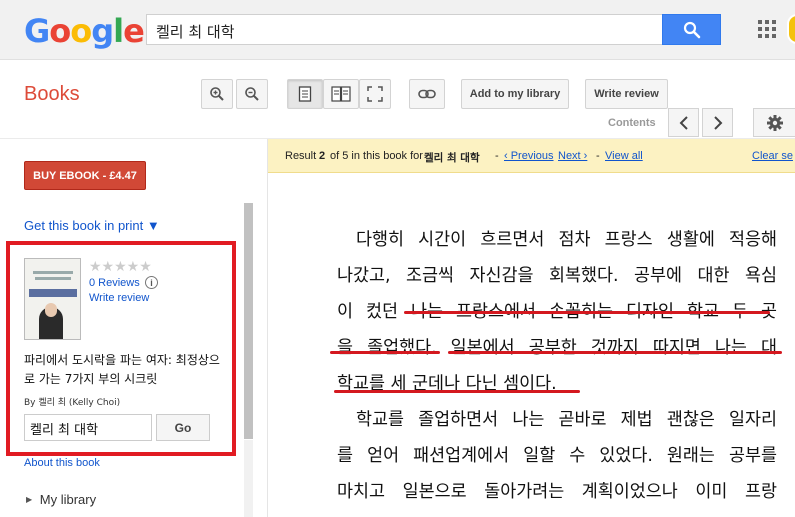  What do you see at coordinates (72, 403) in the screenshot?
I see `book-author: By 켈리 최 (Kelly Choi)` at bounding box center [72, 403].